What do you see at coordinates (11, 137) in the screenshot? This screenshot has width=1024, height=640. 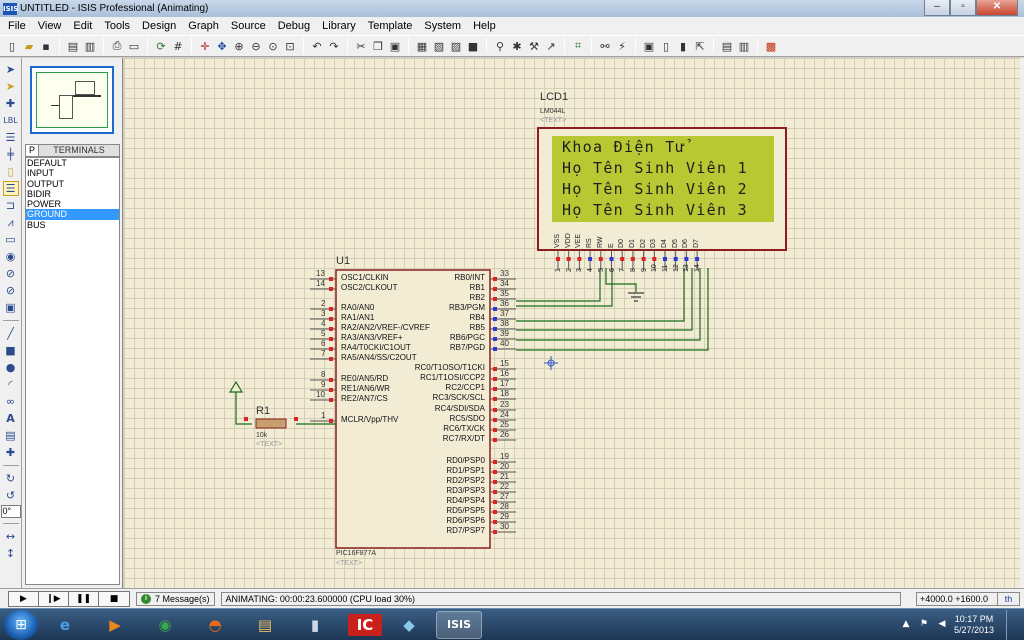 I see `text-script-icon: ☰` at bounding box center [11, 137].